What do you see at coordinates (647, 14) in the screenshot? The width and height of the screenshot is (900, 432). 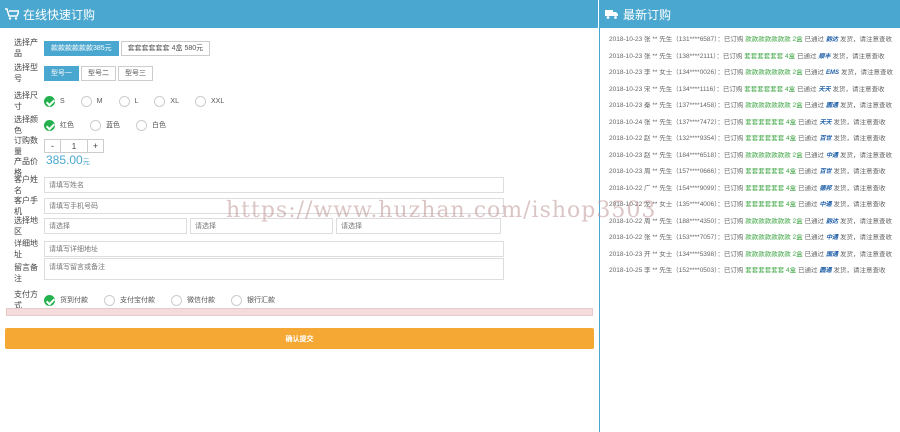 I see `recent-orders-title: 最新订购` at bounding box center [647, 14].